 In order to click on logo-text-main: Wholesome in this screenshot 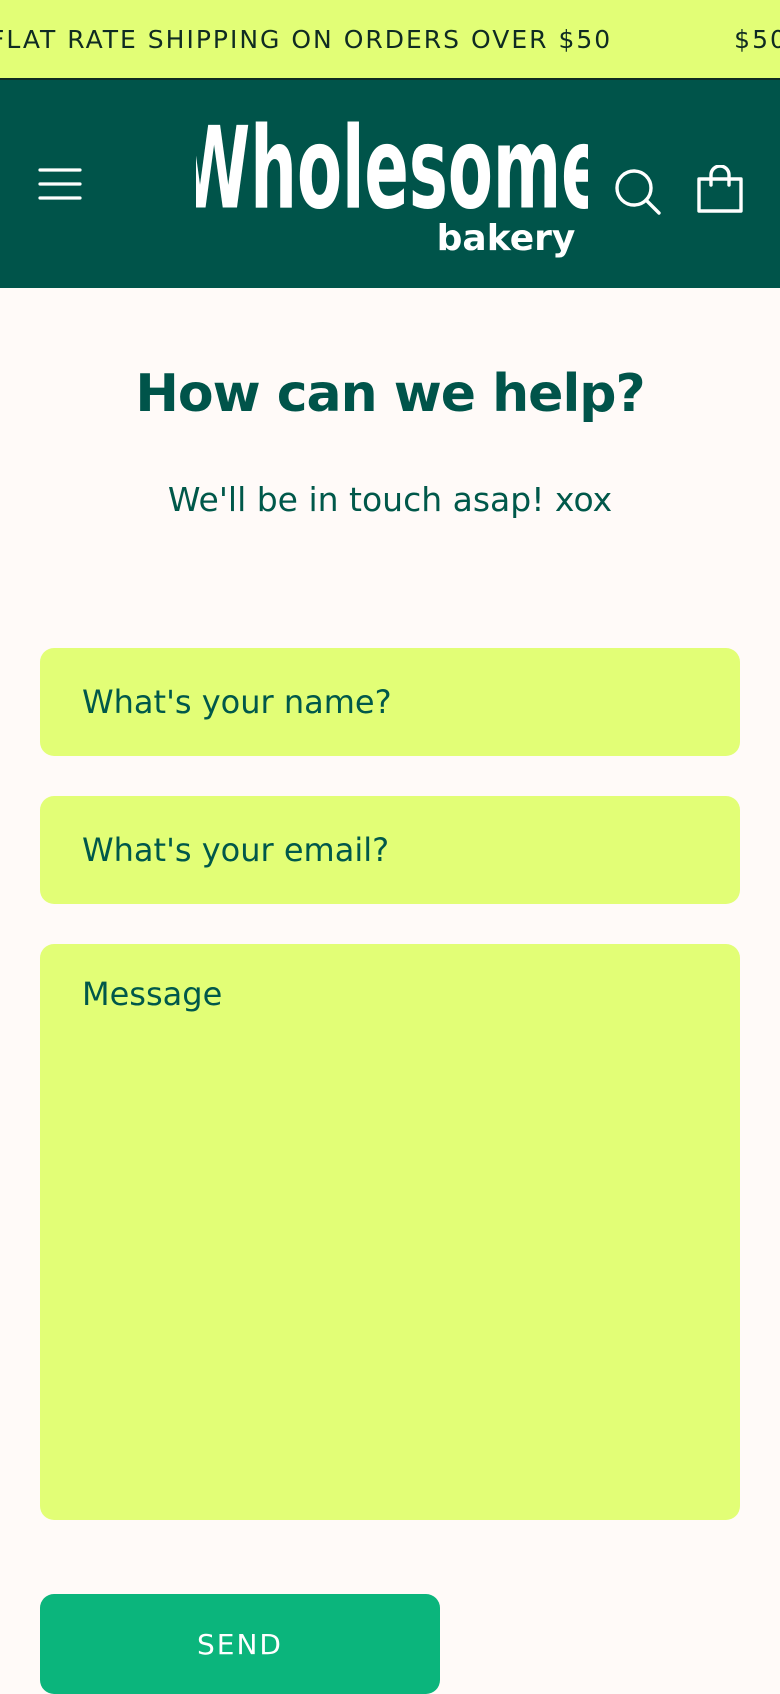, I will do `click(392, 168)`.